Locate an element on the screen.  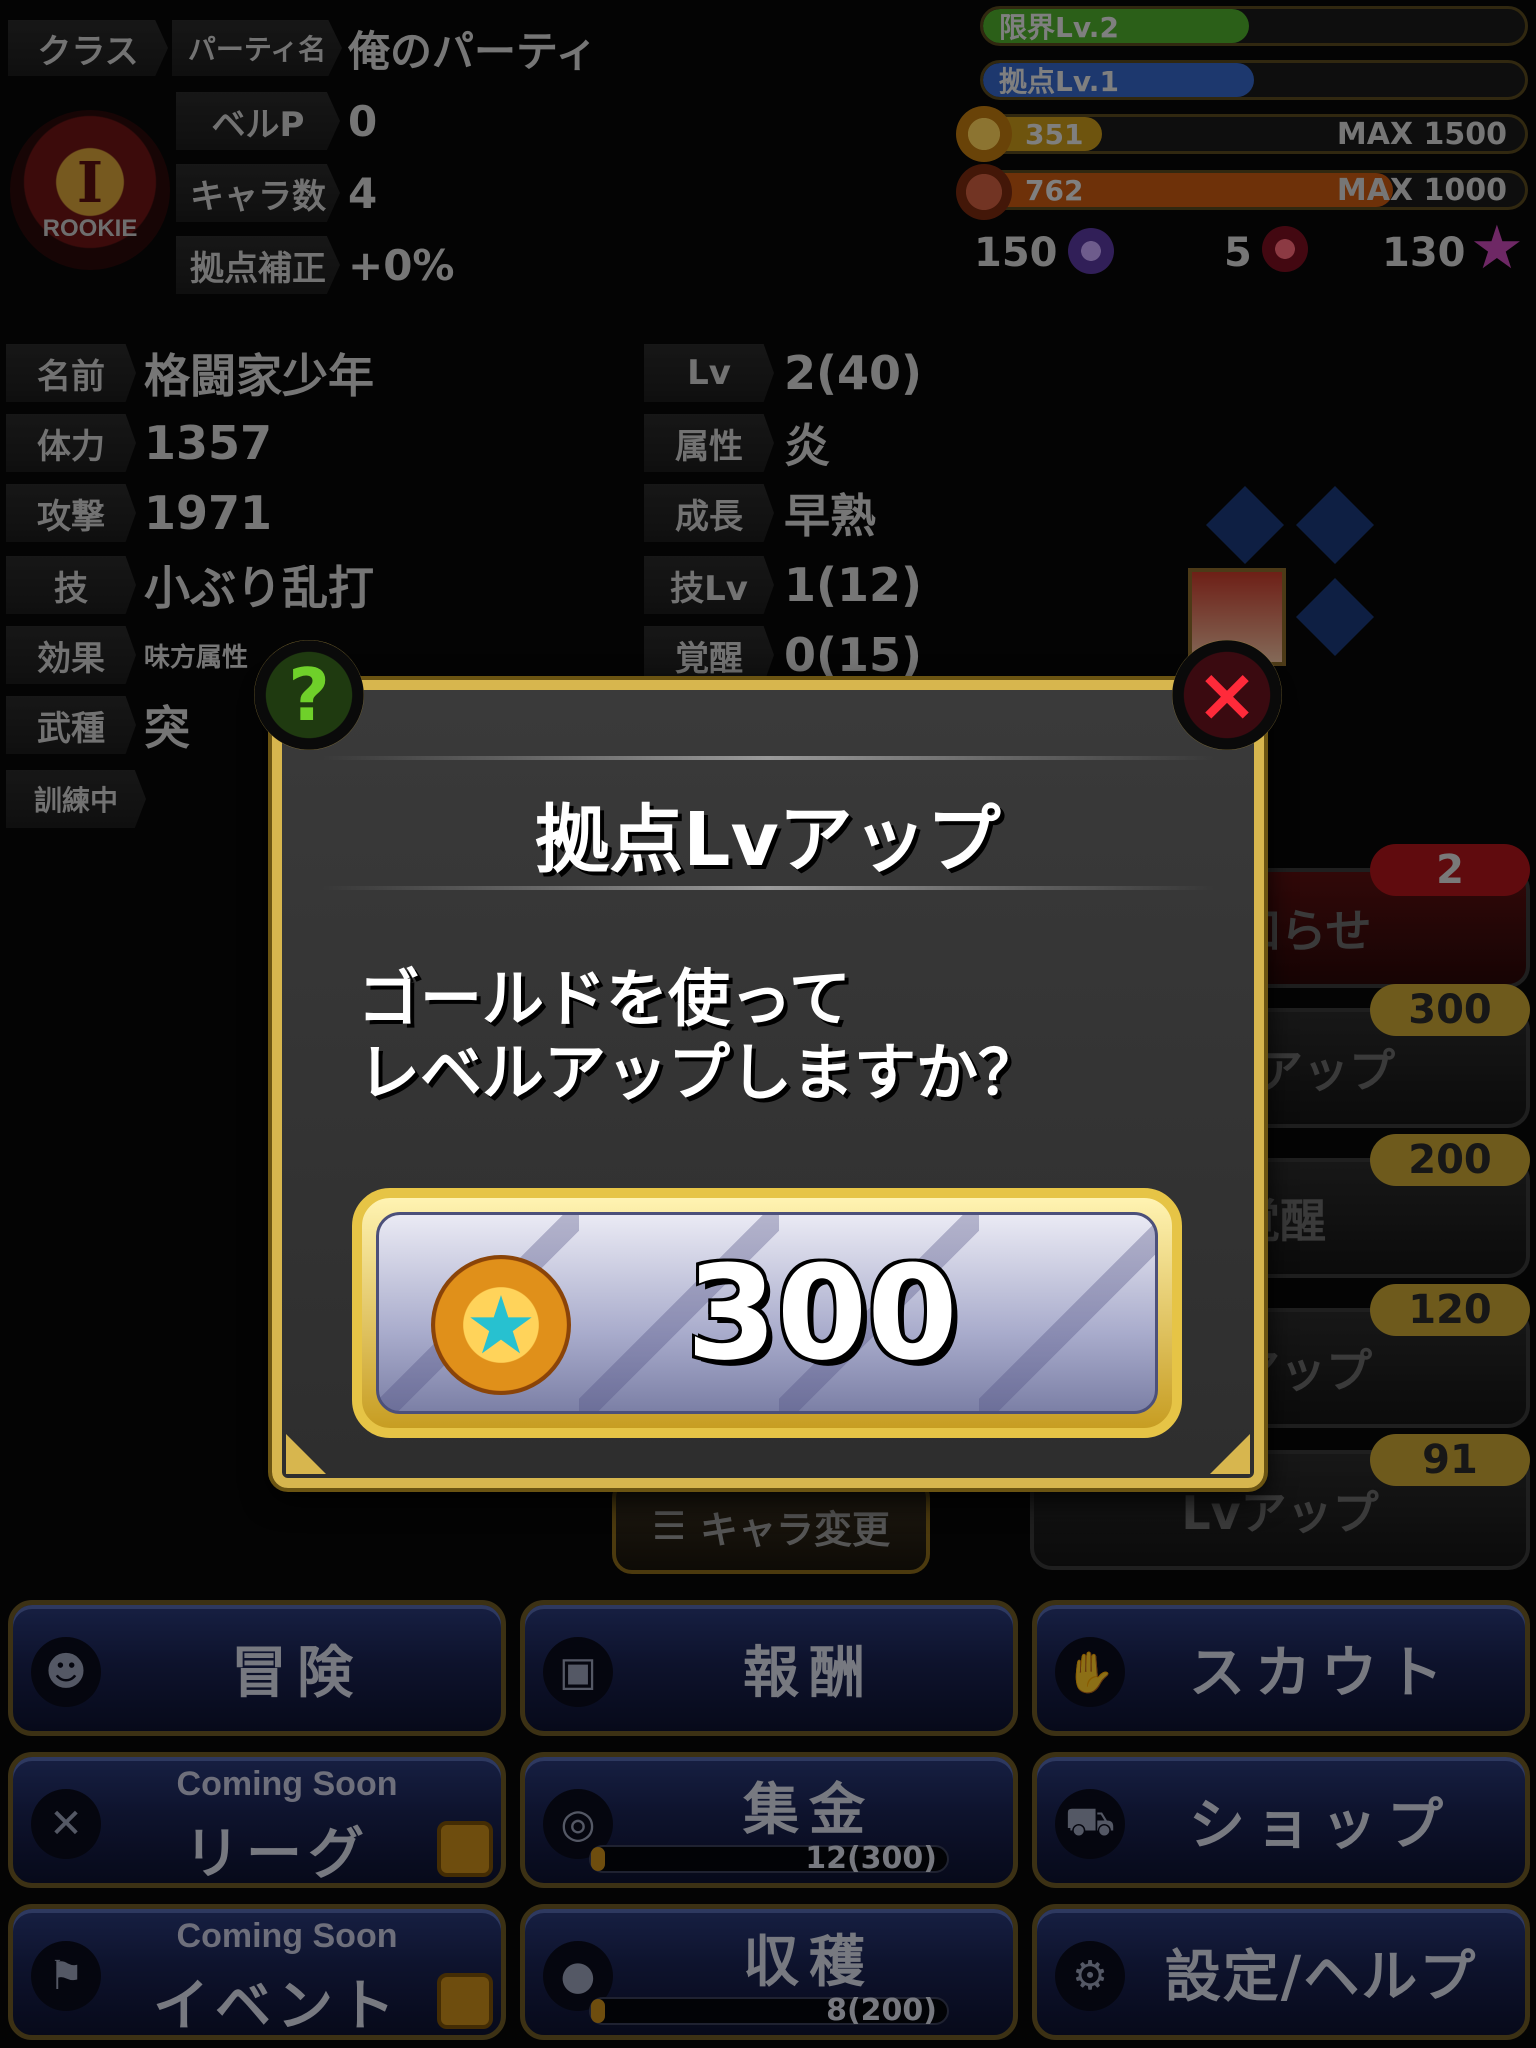
confirm-gold-button: ★ 300 is located at coordinates (767, 1313).